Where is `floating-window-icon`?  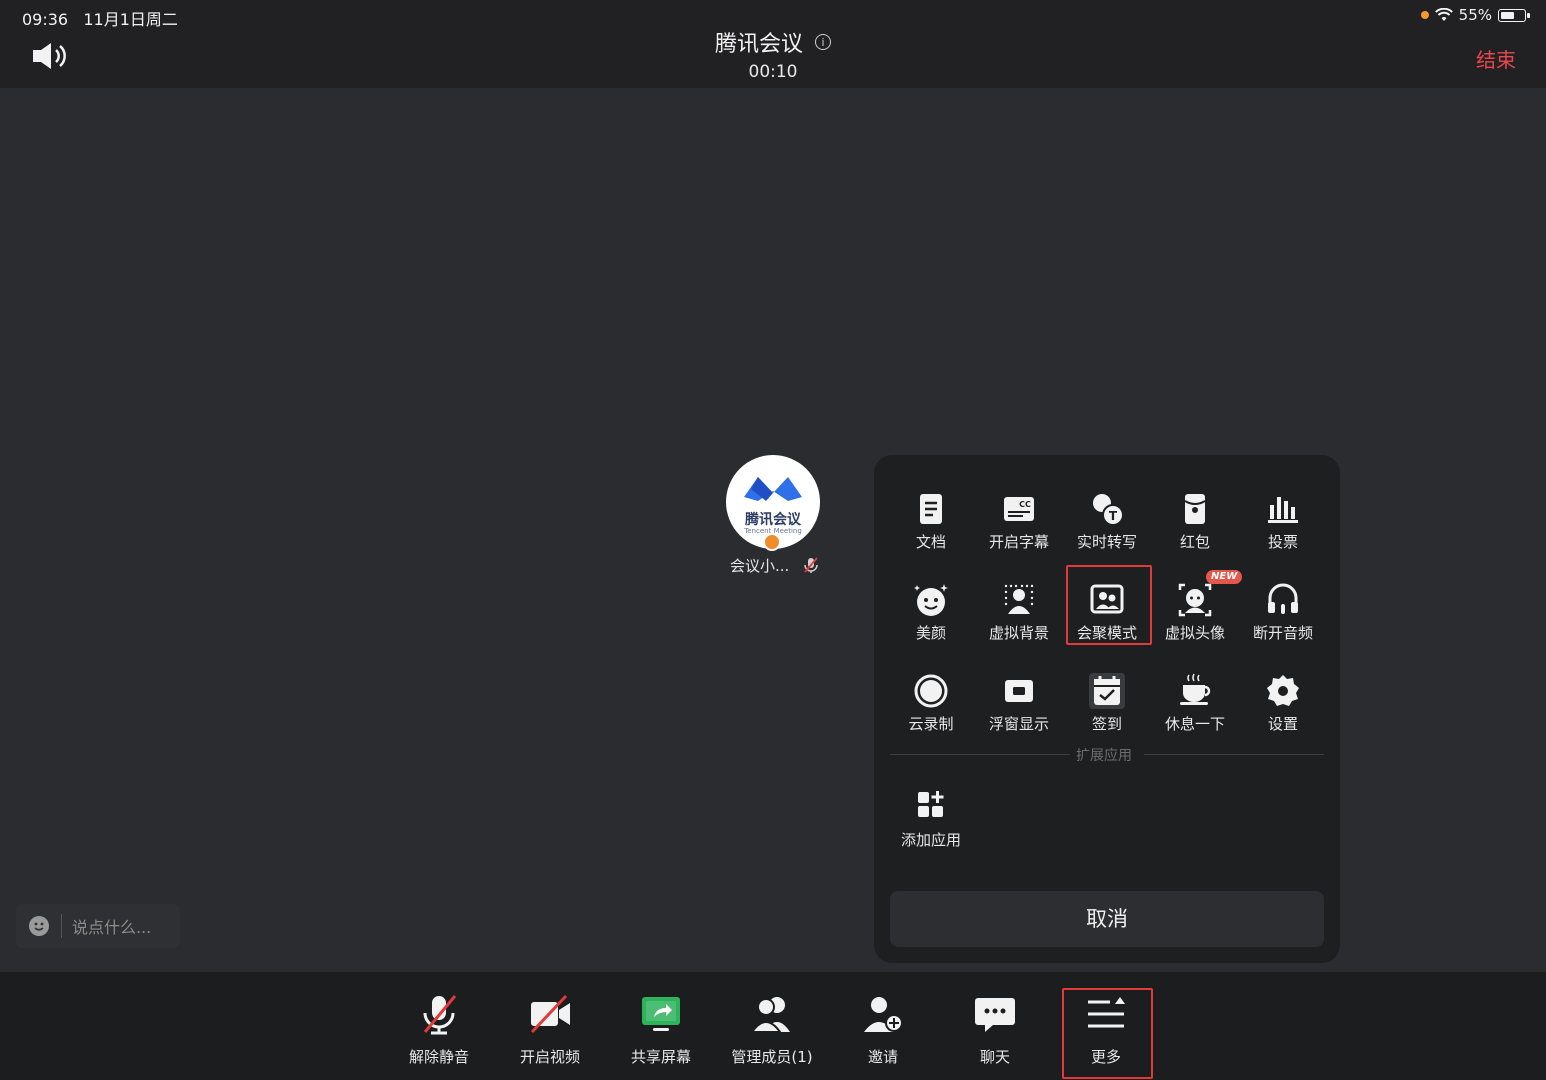 floating-window-icon is located at coordinates (1019, 691).